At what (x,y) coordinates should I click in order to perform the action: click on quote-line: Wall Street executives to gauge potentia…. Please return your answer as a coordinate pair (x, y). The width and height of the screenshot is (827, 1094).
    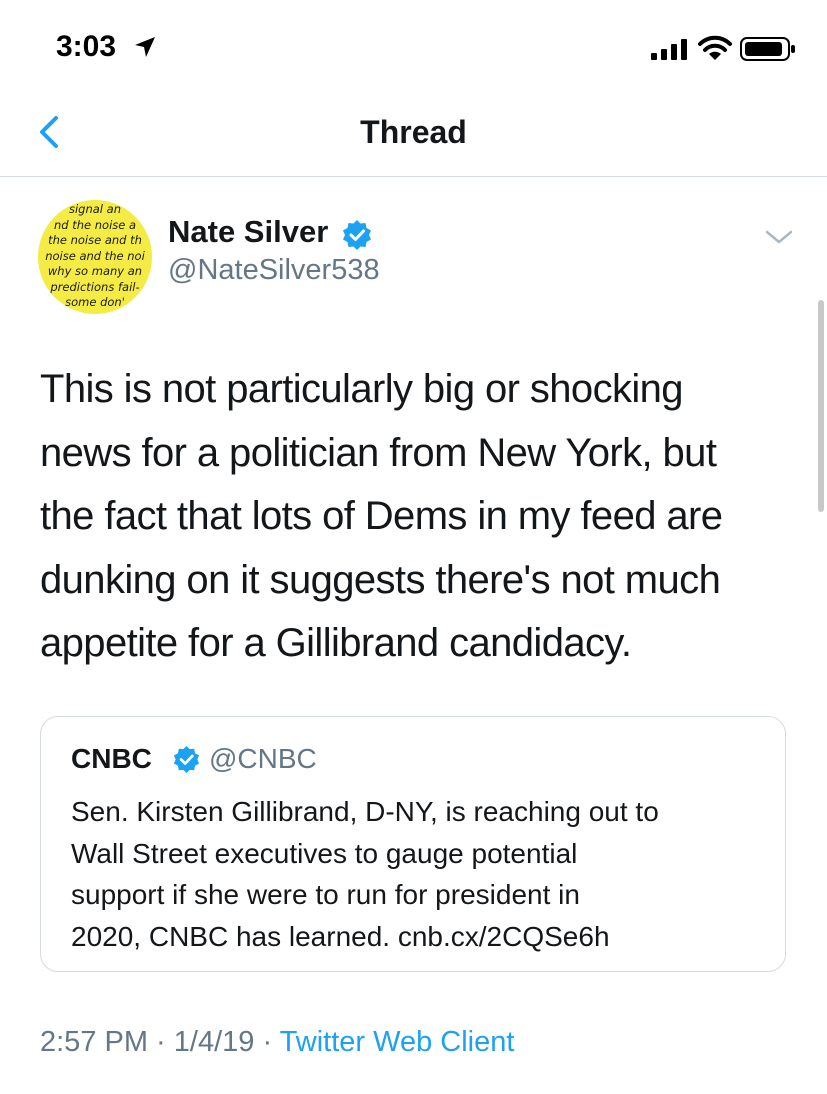
    Looking at the image, I should click on (324, 853).